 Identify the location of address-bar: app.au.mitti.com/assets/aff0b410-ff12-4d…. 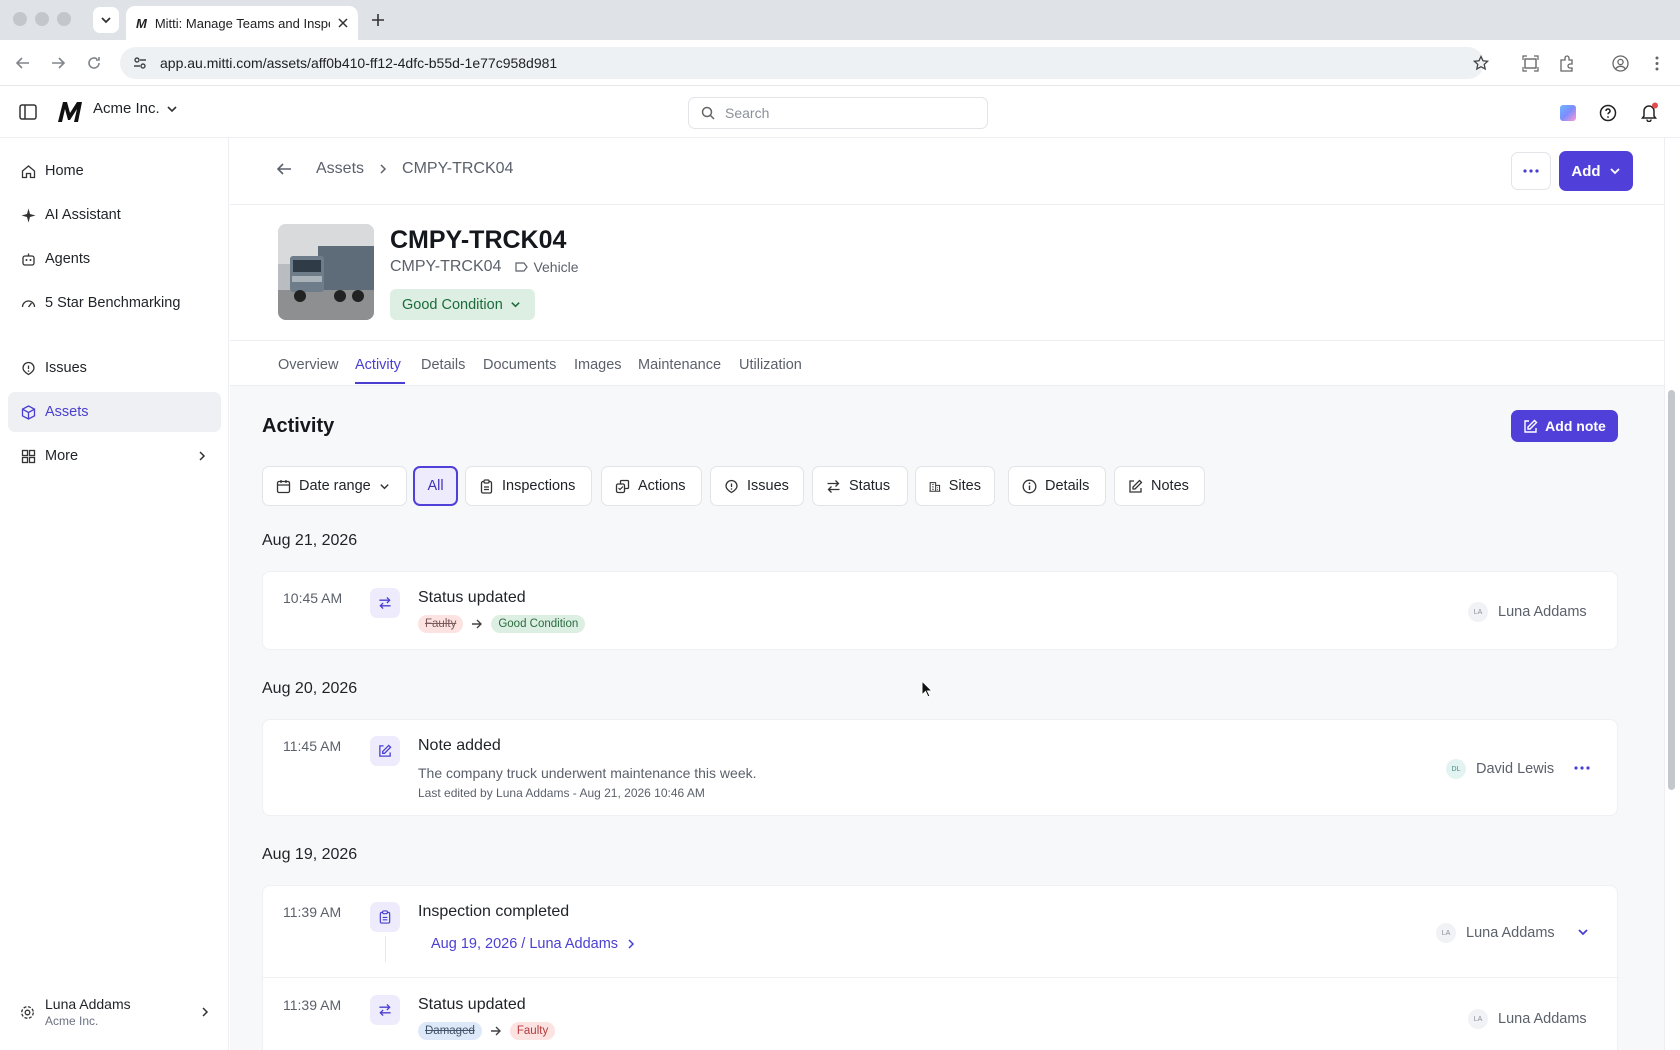
(802, 63).